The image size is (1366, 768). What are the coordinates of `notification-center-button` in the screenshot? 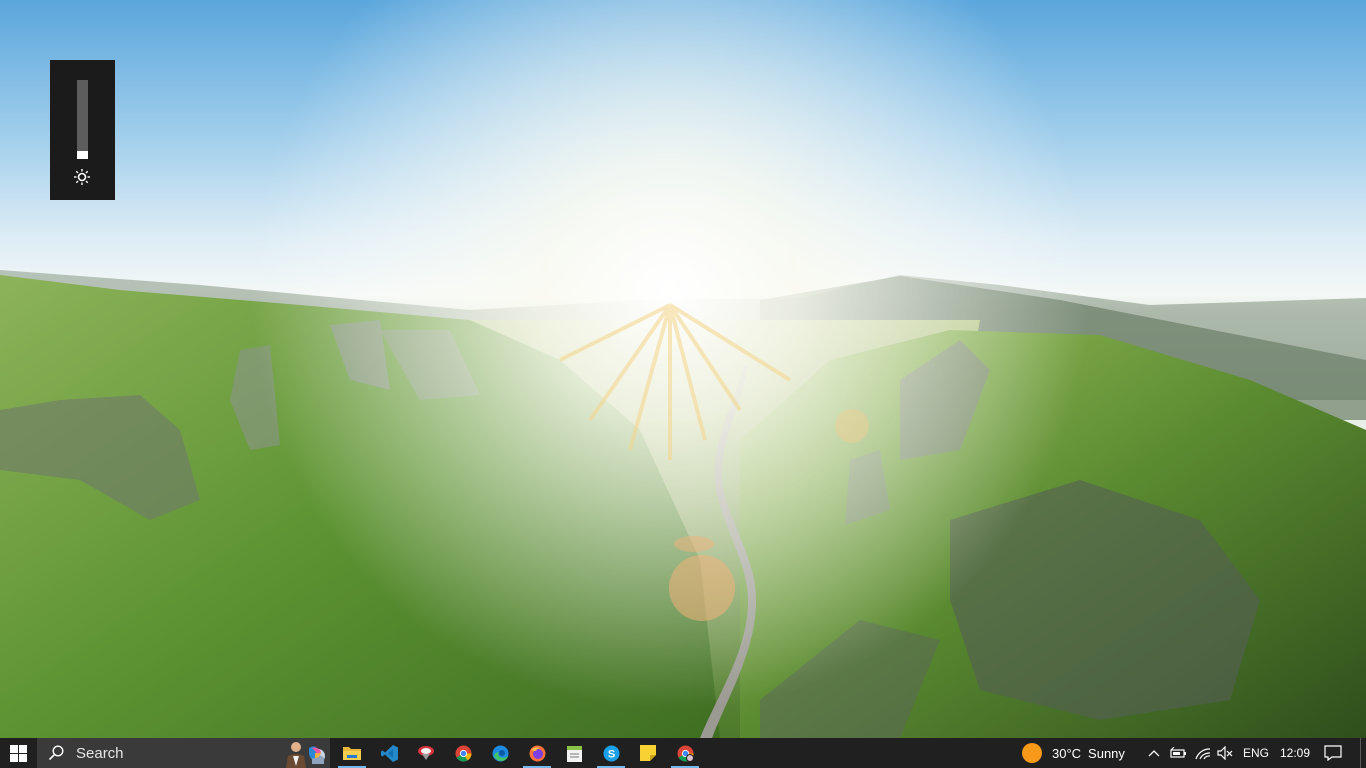 It's located at (1333, 753).